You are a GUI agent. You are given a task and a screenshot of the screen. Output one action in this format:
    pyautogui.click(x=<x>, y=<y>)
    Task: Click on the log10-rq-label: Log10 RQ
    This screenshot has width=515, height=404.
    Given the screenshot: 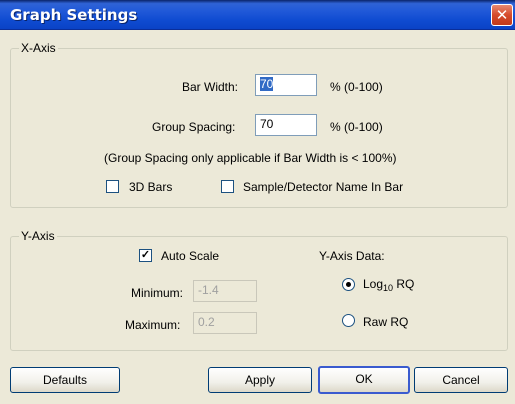 What is the action you would take?
    pyautogui.click(x=389, y=285)
    